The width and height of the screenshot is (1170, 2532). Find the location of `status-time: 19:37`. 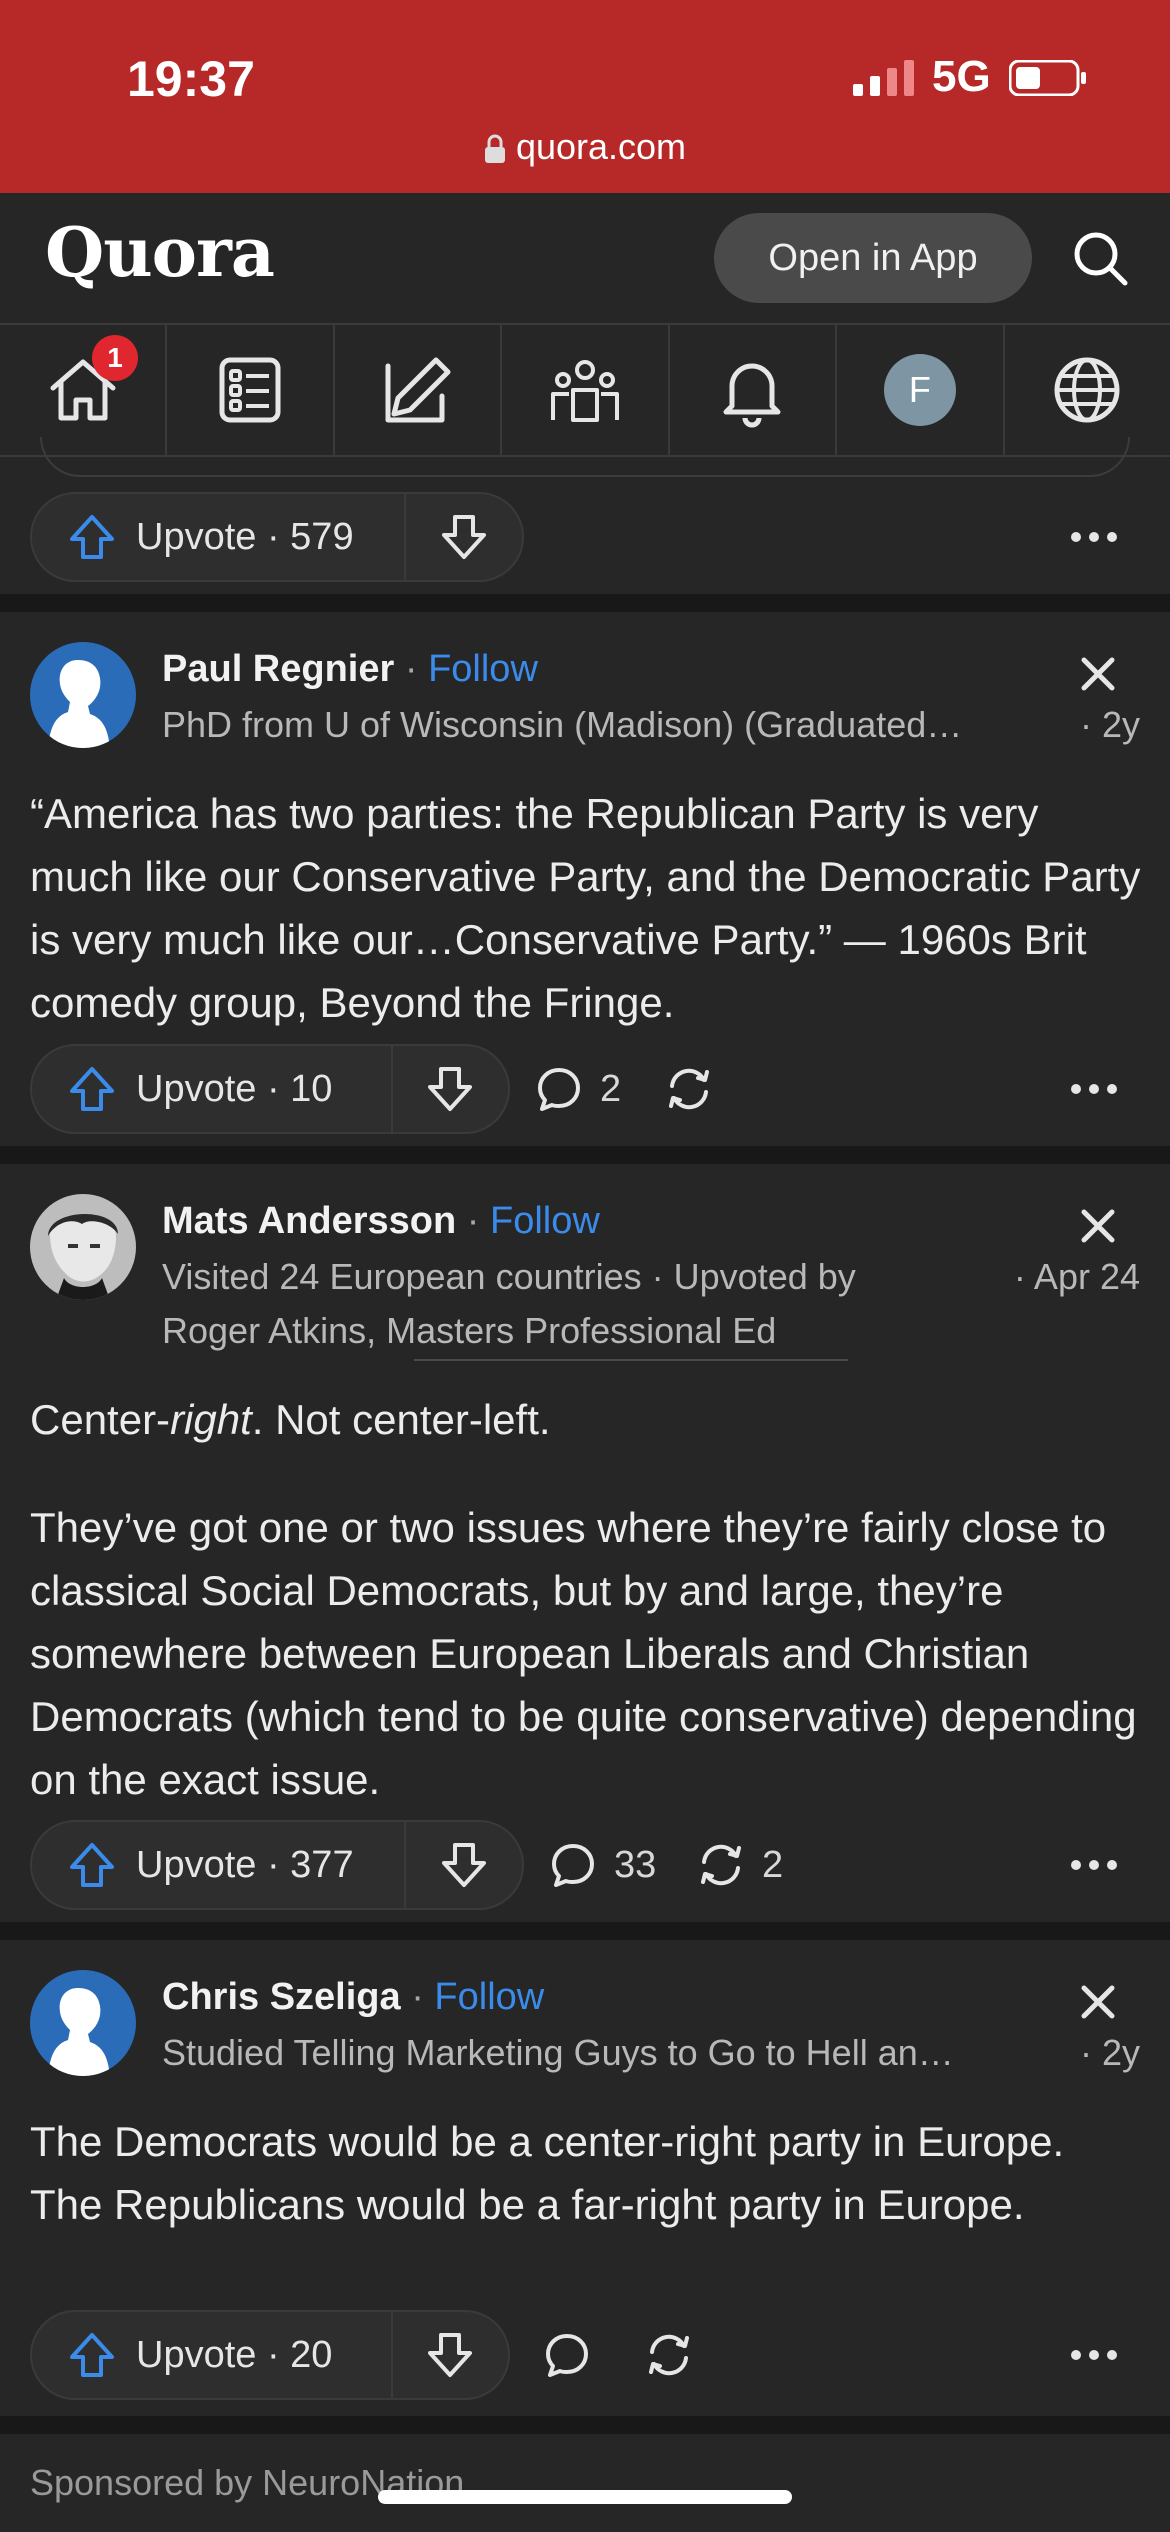

status-time: 19:37 is located at coordinates (191, 79).